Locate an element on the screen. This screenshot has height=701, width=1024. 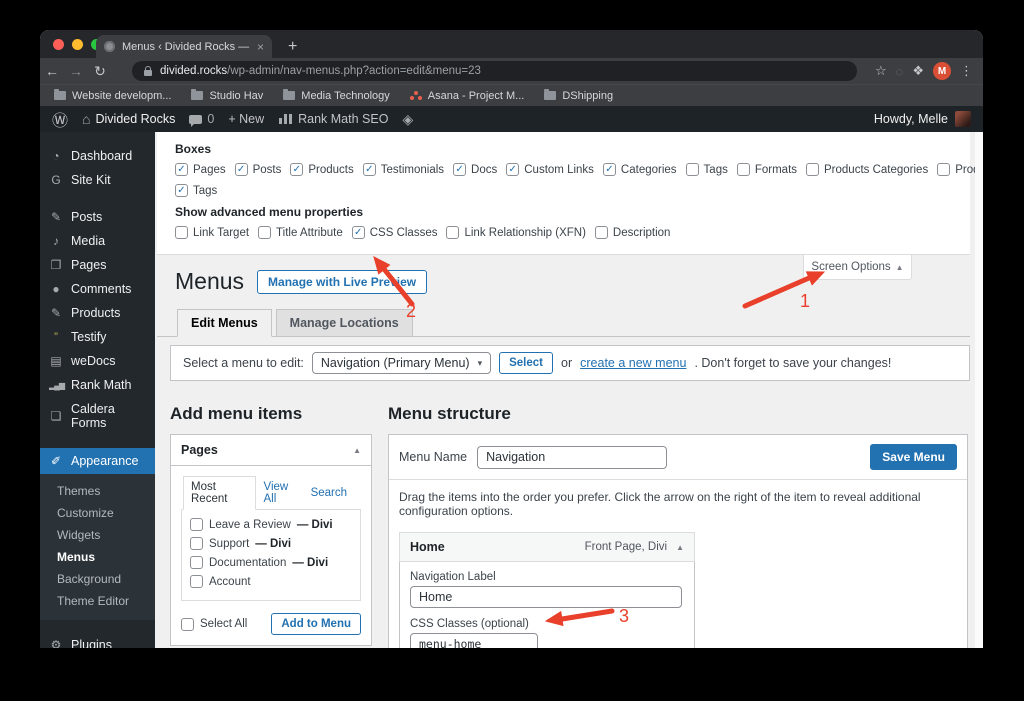
adminbar-comments: 0 is located at coordinates (201, 119).